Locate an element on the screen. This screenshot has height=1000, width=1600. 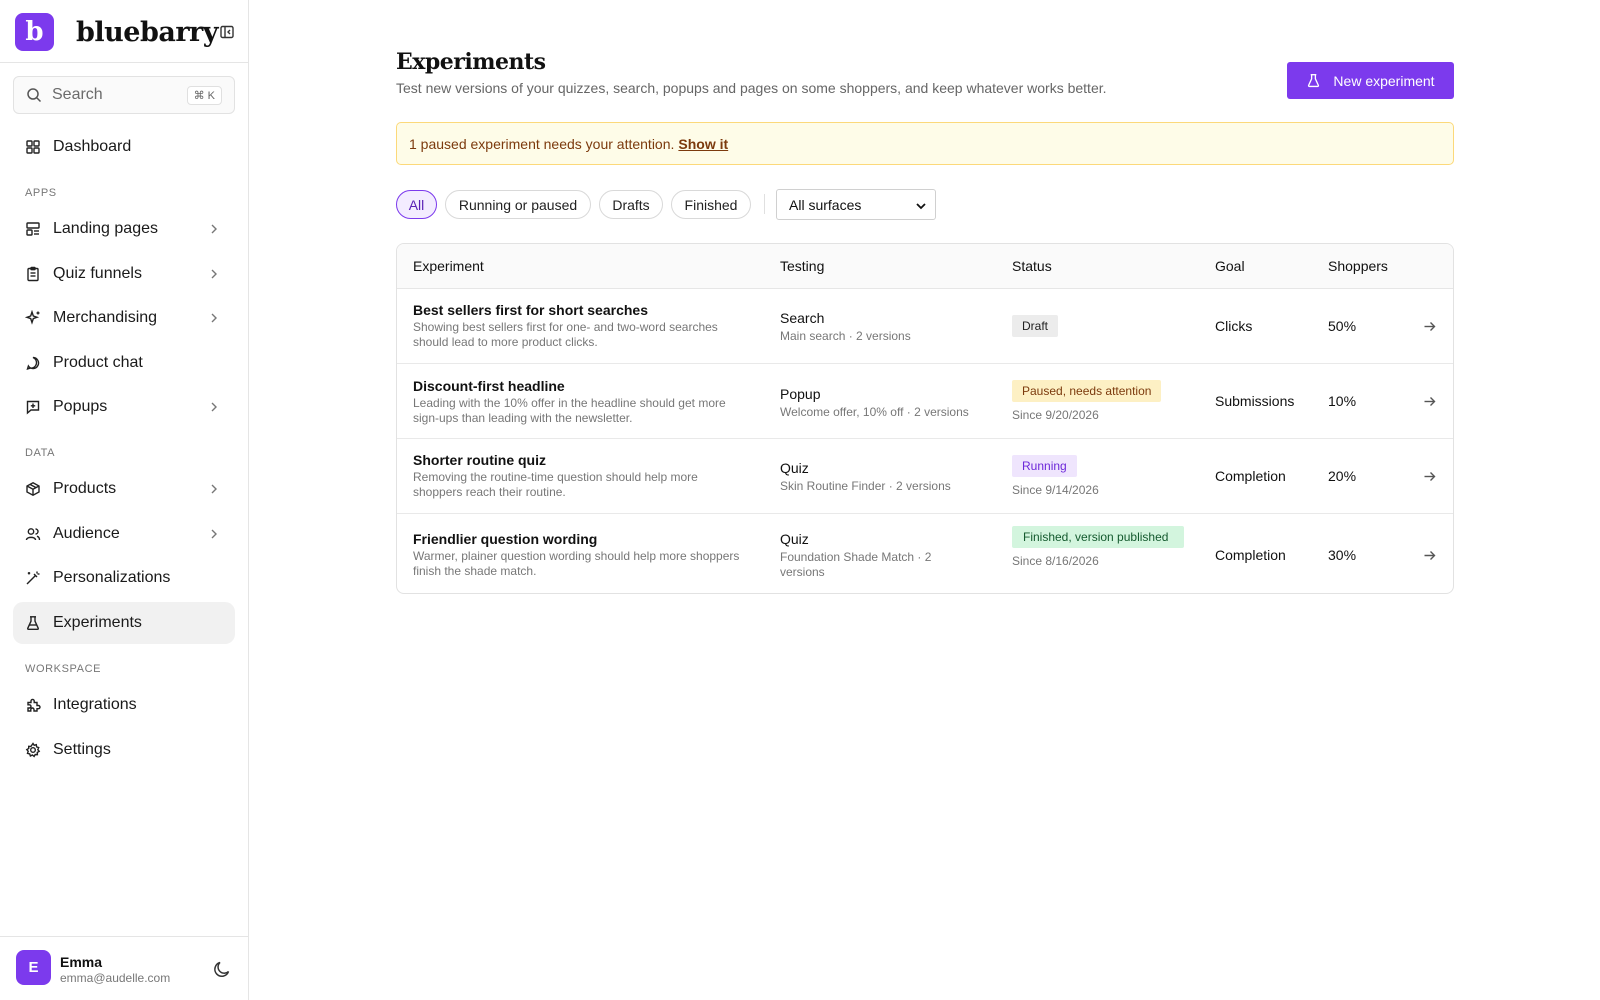
sidebar-item-label: Popups is located at coordinates (80, 406).